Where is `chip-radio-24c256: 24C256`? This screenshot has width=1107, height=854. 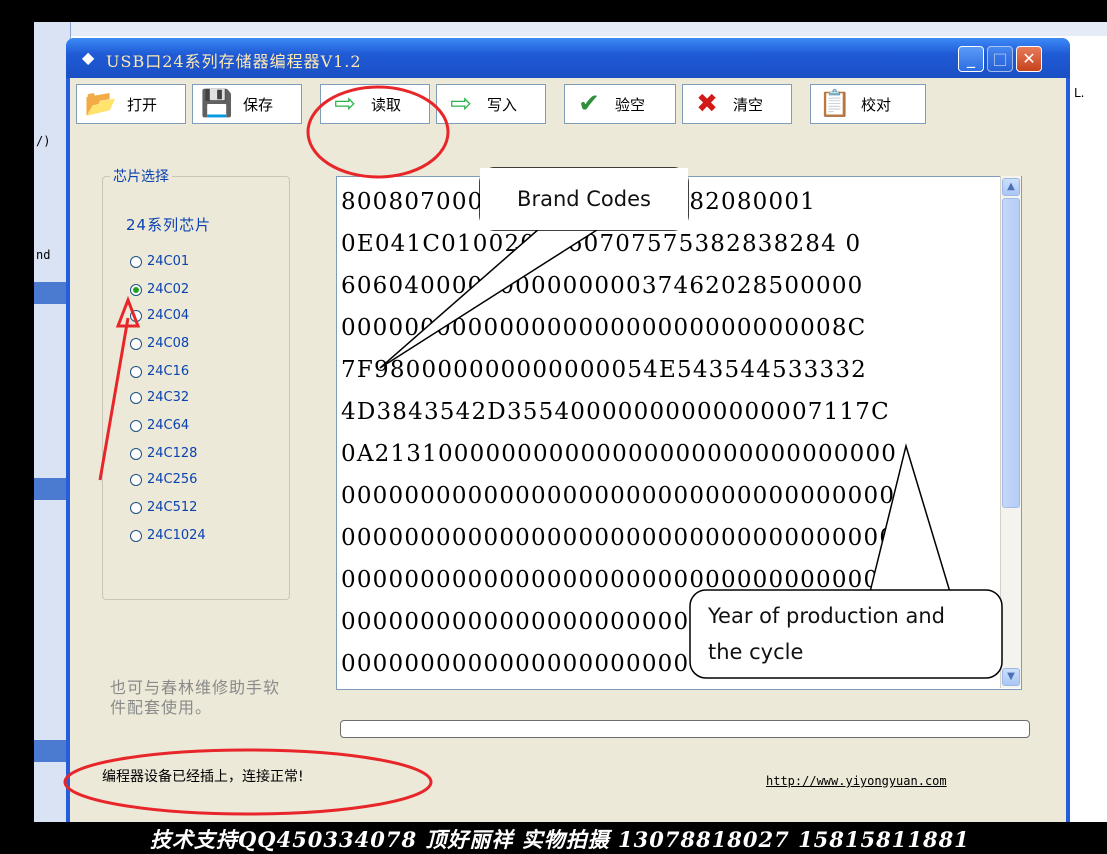 chip-radio-24c256: 24C256 is located at coordinates (163, 479).